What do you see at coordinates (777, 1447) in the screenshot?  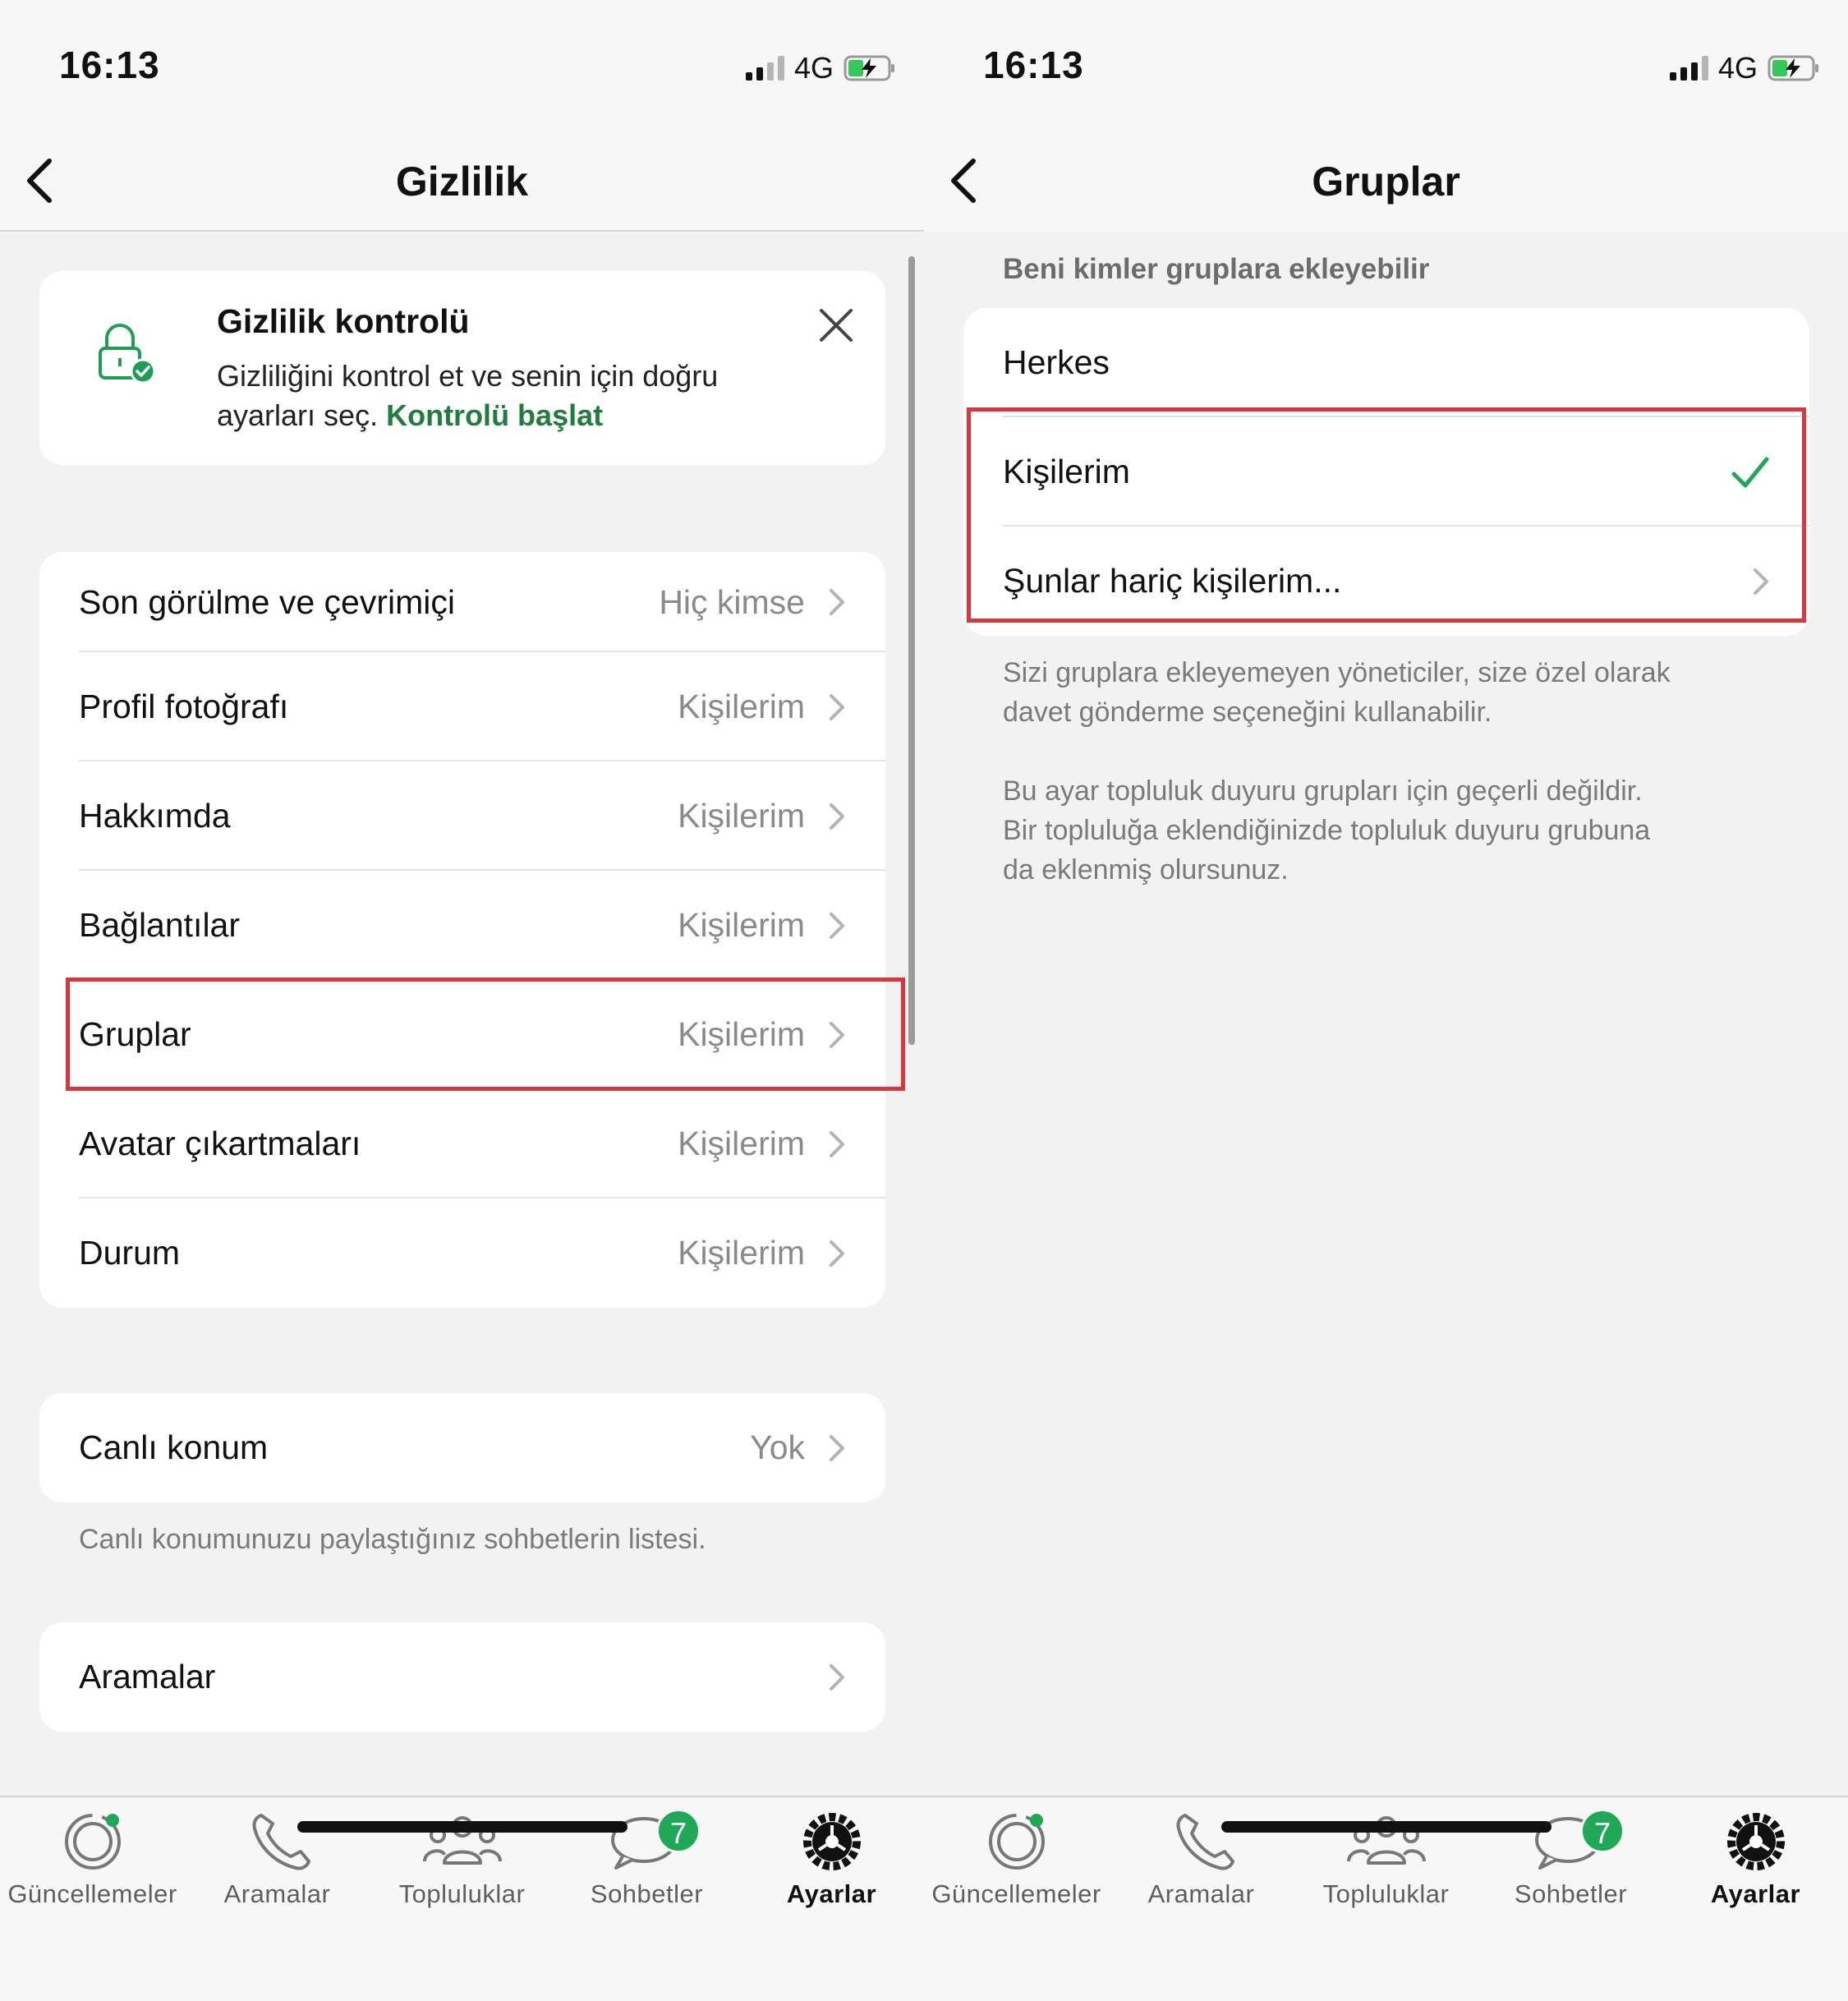 I see `setting-value: Yok` at bounding box center [777, 1447].